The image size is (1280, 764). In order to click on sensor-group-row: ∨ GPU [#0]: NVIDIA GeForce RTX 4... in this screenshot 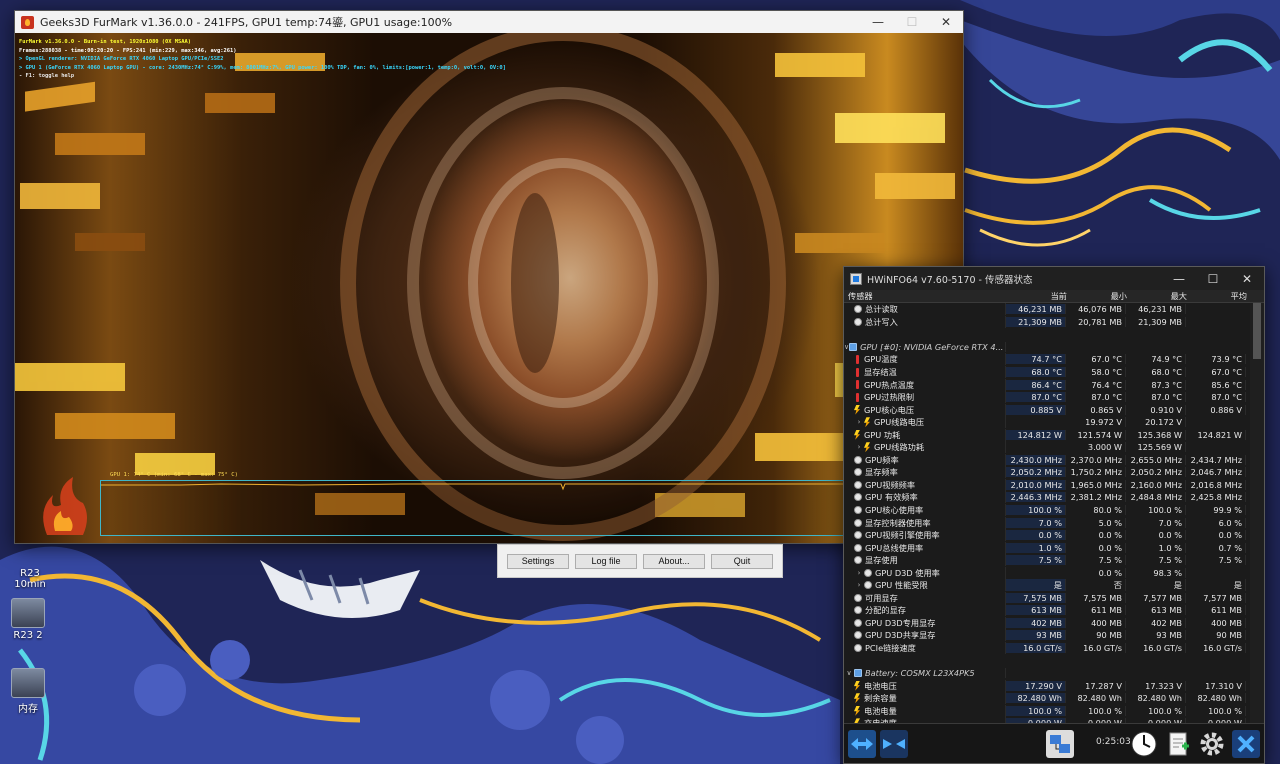, I will do `click(1047, 347)`.